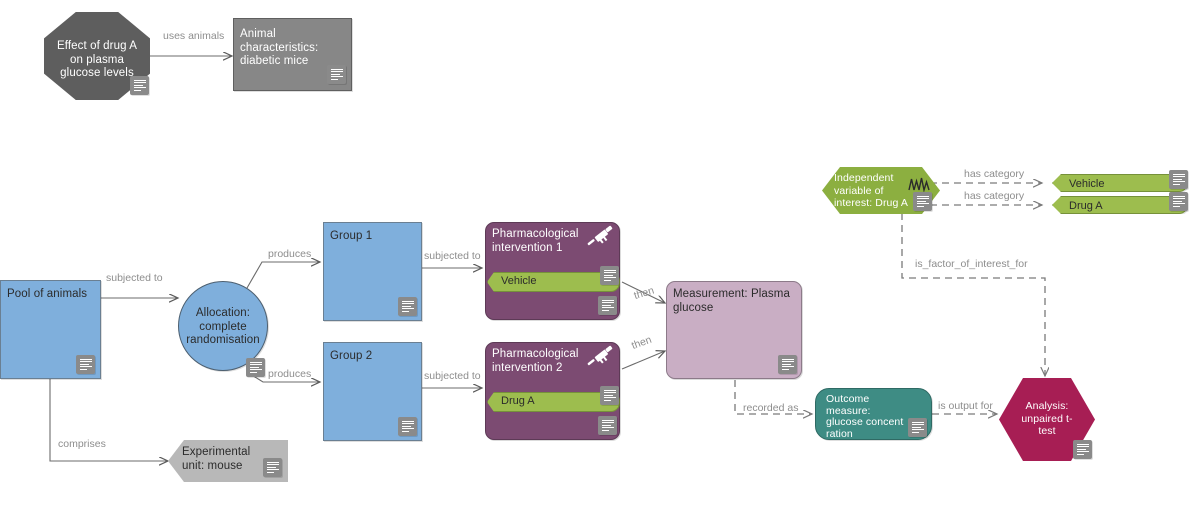 The height and width of the screenshot is (505, 1199). What do you see at coordinates (519, 281) in the screenshot?
I see `chip-vehicle-label: Vehicle` at bounding box center [519, 281].